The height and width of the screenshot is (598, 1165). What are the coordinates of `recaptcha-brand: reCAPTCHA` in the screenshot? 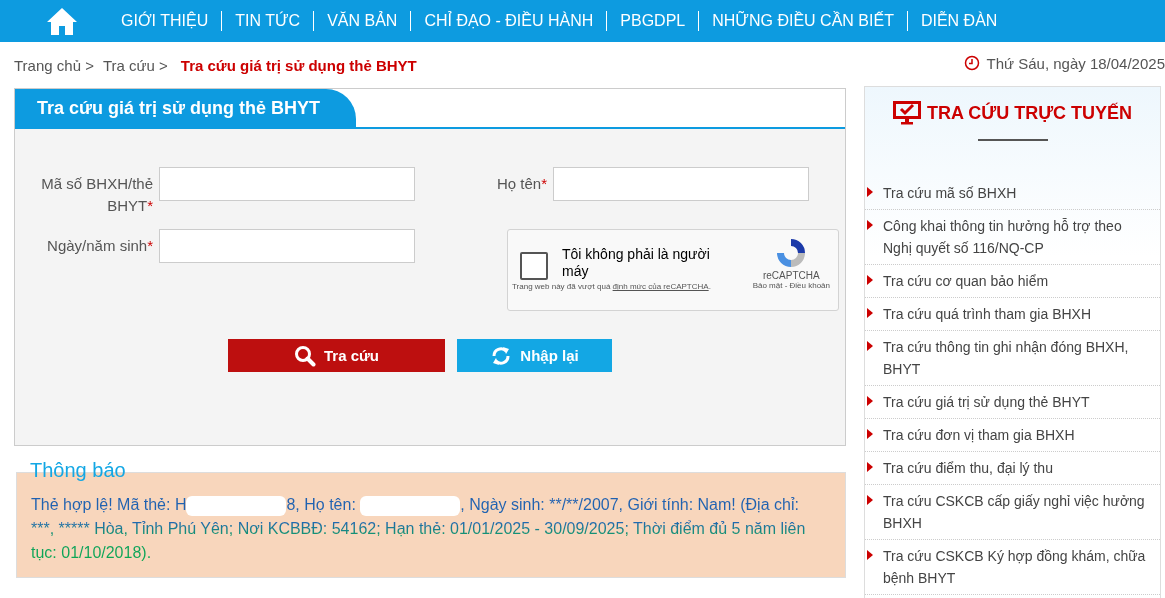 It's located at (791, 275).